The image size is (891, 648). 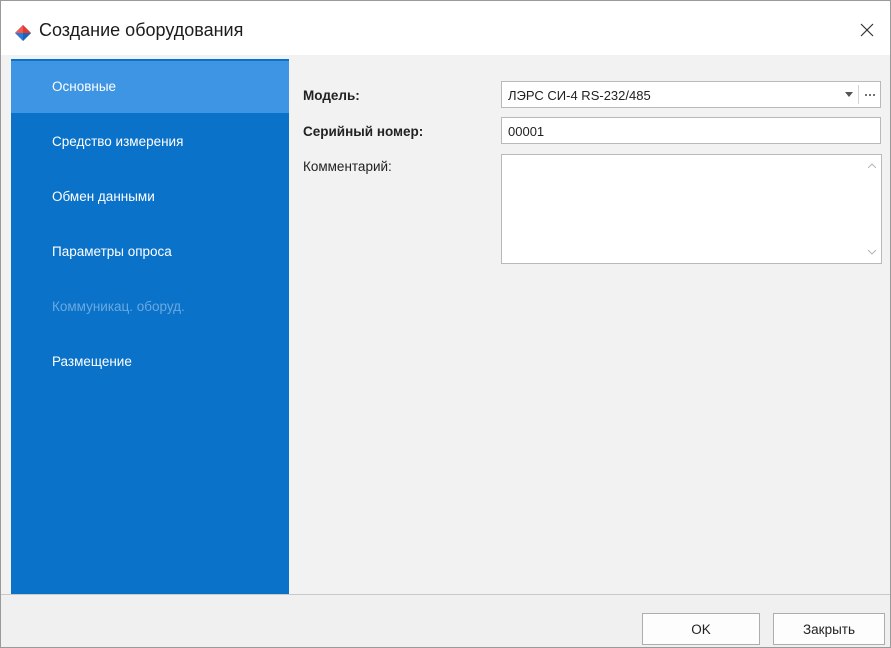 What do you see at coordinates (141, 30) in the screenshot?
I see `window-title: Создание оборудования` at bounding box center [141, 30].